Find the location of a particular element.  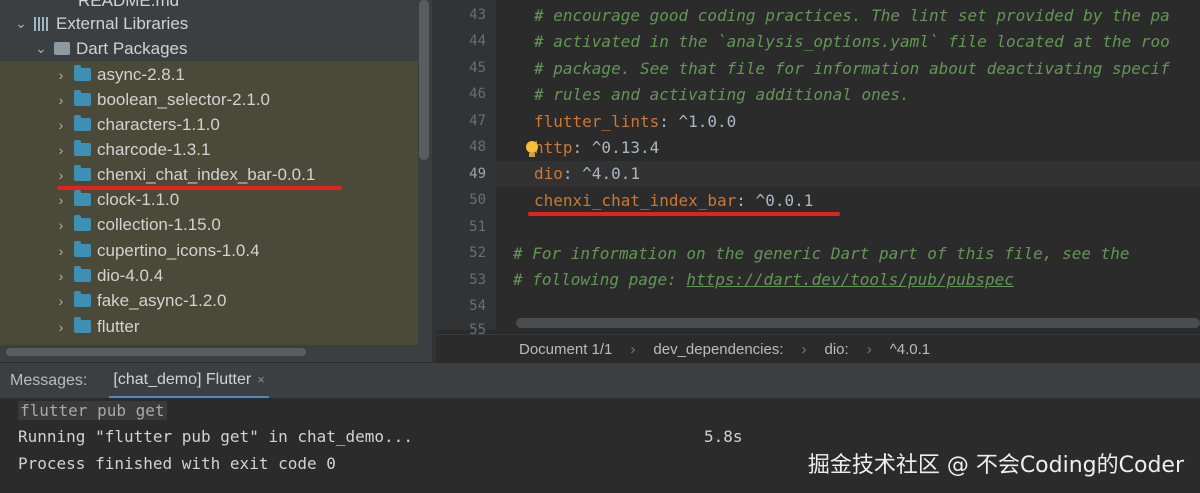

editor-horizontal-scrollbar is located at coordinates (858, 323).